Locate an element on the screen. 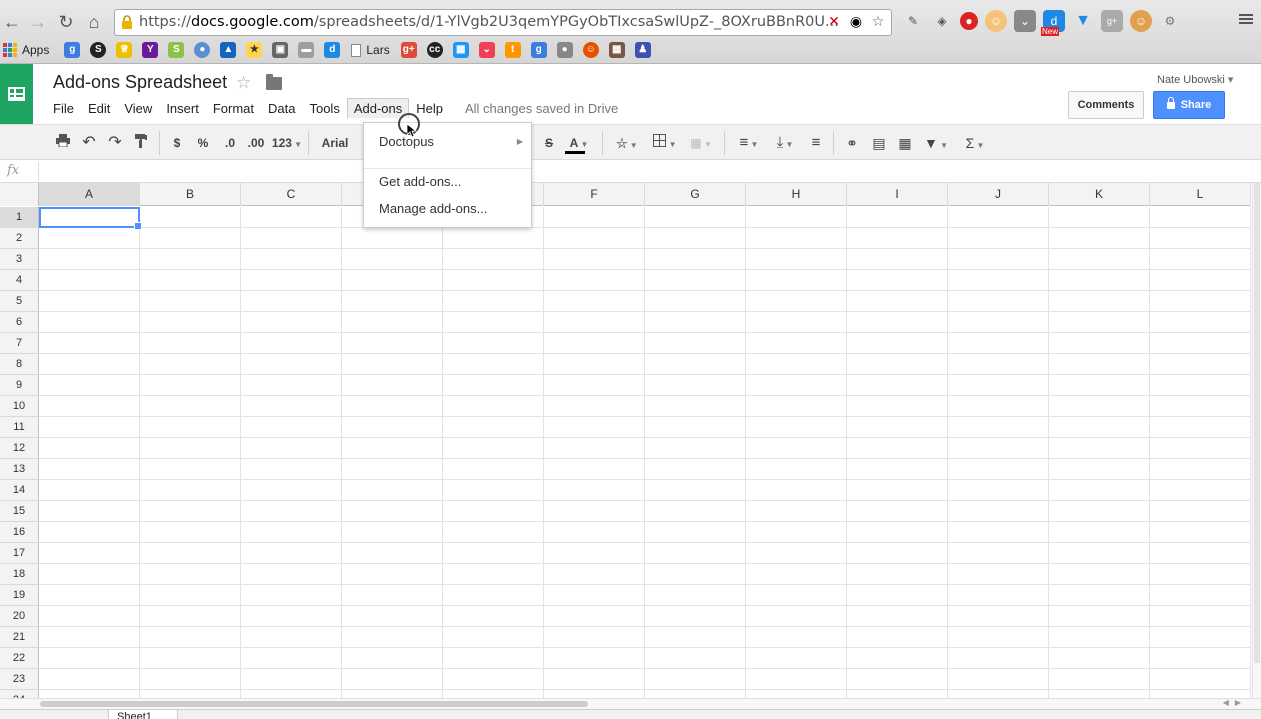  tools-extension-icon: ⚙ is located at coordinates (1170, 21).